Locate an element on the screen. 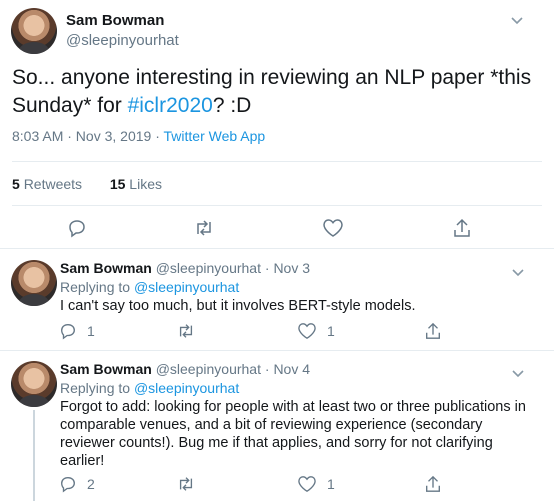  tweet-meta: 8:03 AM · Nov 3, 2019 · Twitter Web App is located at coordinates (138, 136).